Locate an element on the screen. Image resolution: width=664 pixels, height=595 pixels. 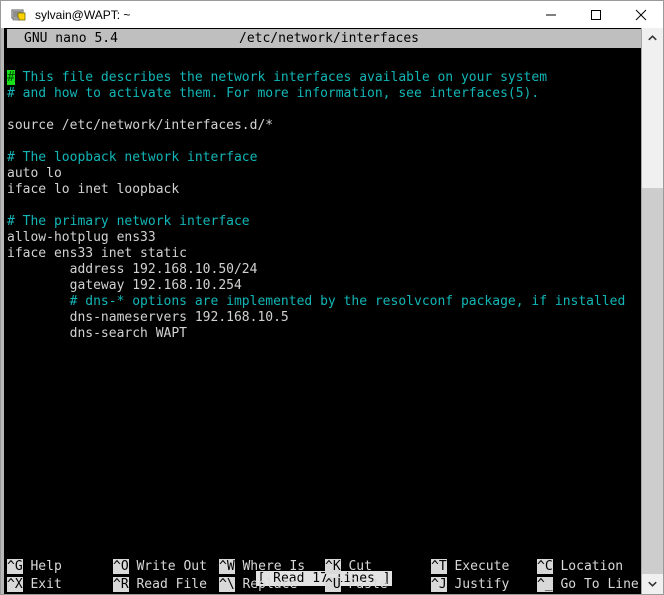
help-shortcut-label: Where Is is located at coordinates (270, 566).